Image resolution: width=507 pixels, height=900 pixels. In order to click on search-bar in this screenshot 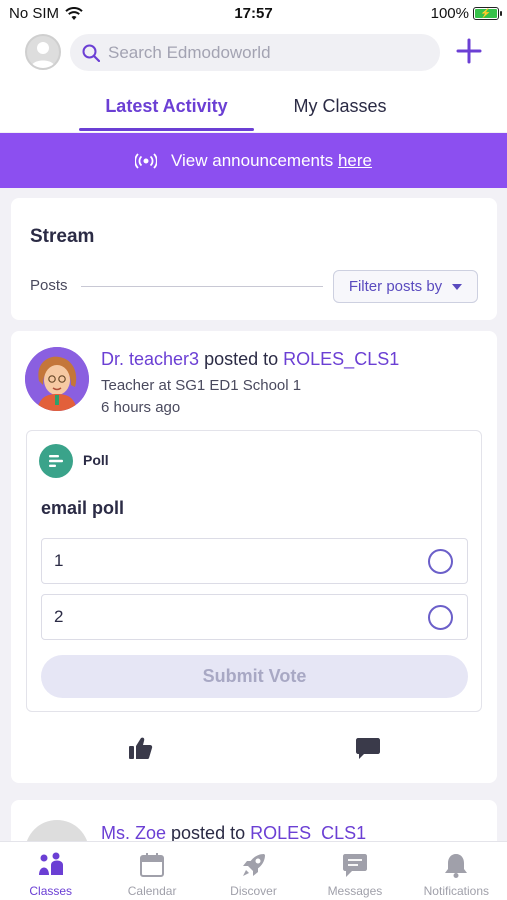, I will do `click(255, 52)`.